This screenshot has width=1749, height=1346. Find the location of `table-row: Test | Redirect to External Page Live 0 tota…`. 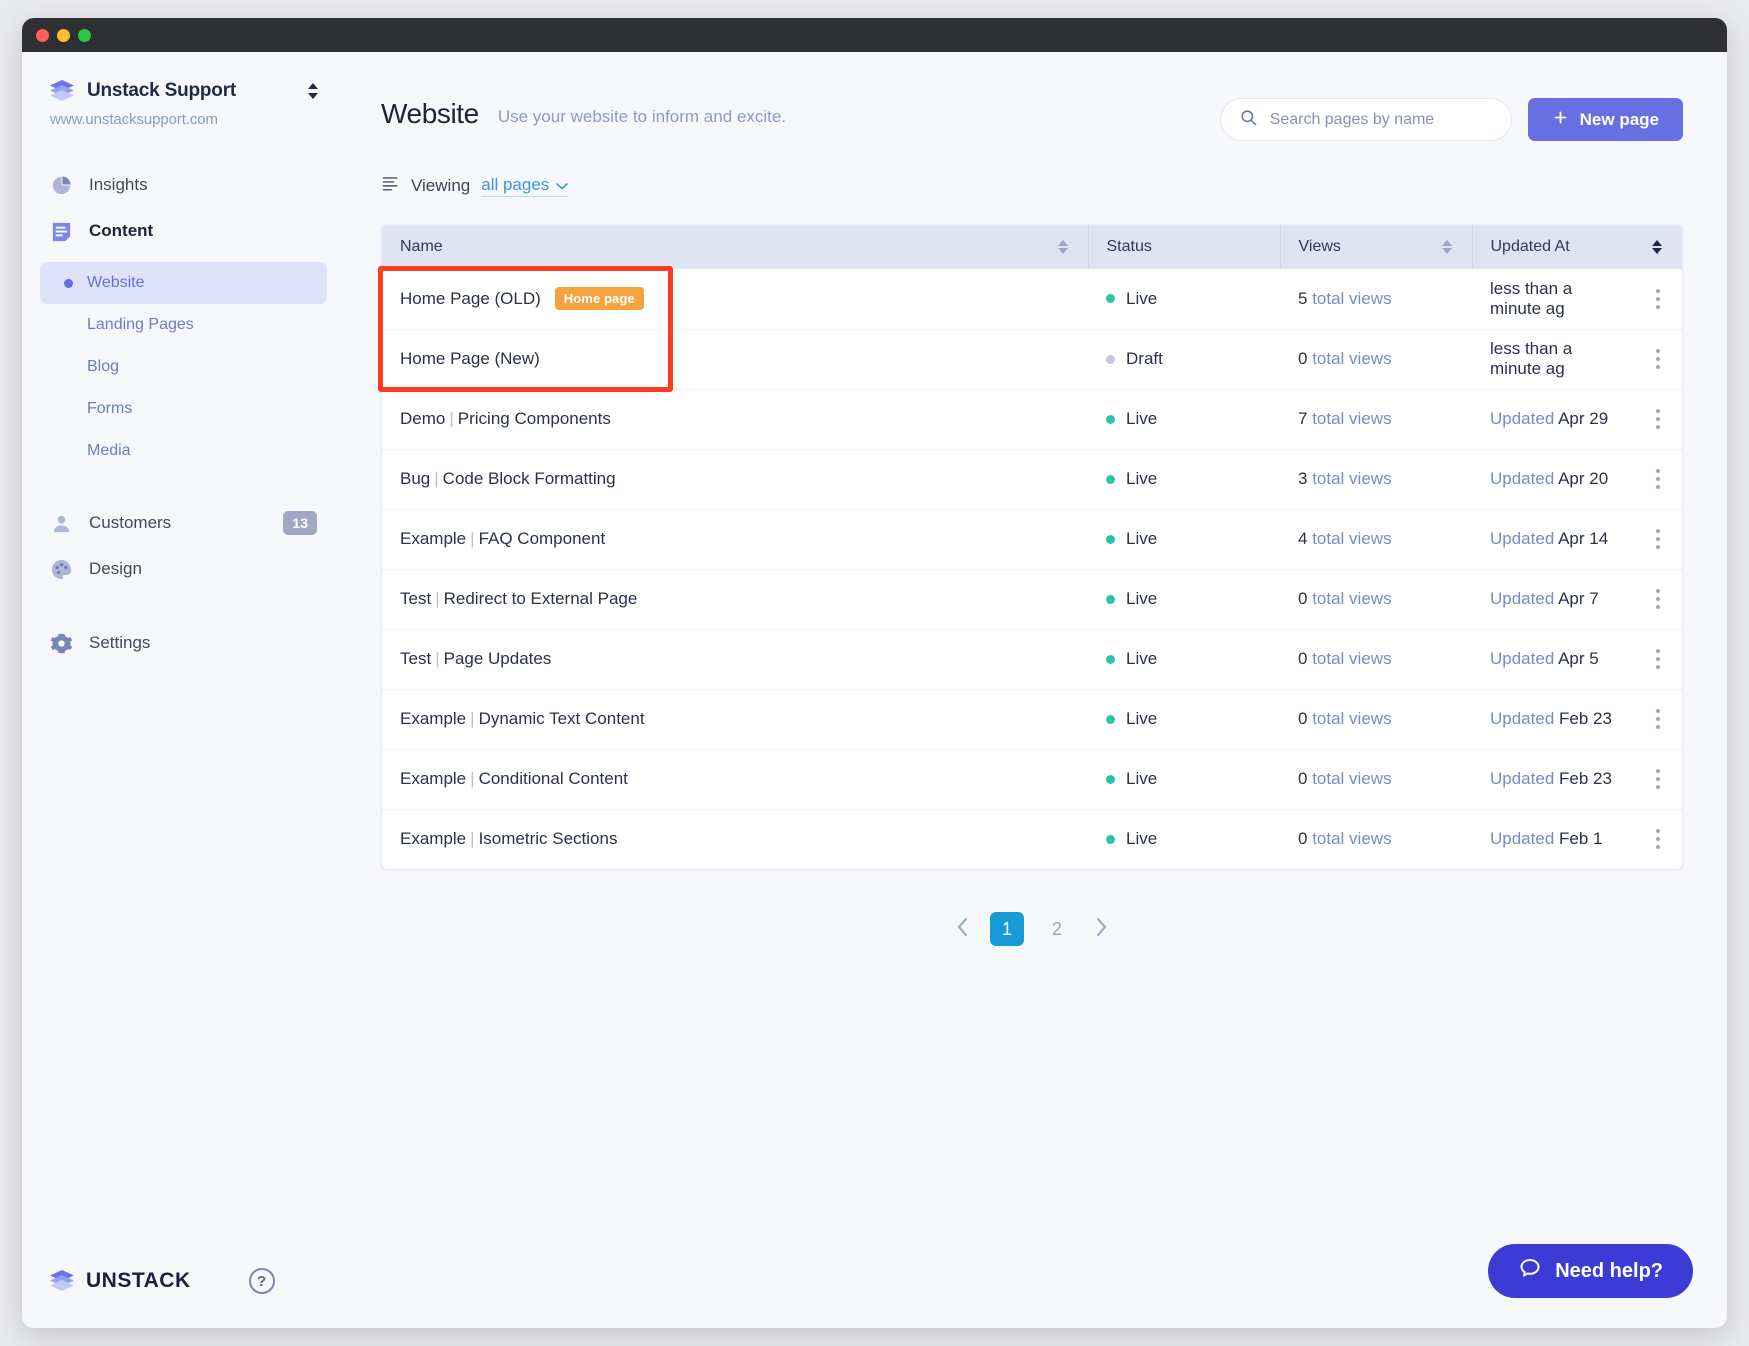

table-row: Test | Redirect to External Page Live 0 tota… is located at coordinates (1032, 599).